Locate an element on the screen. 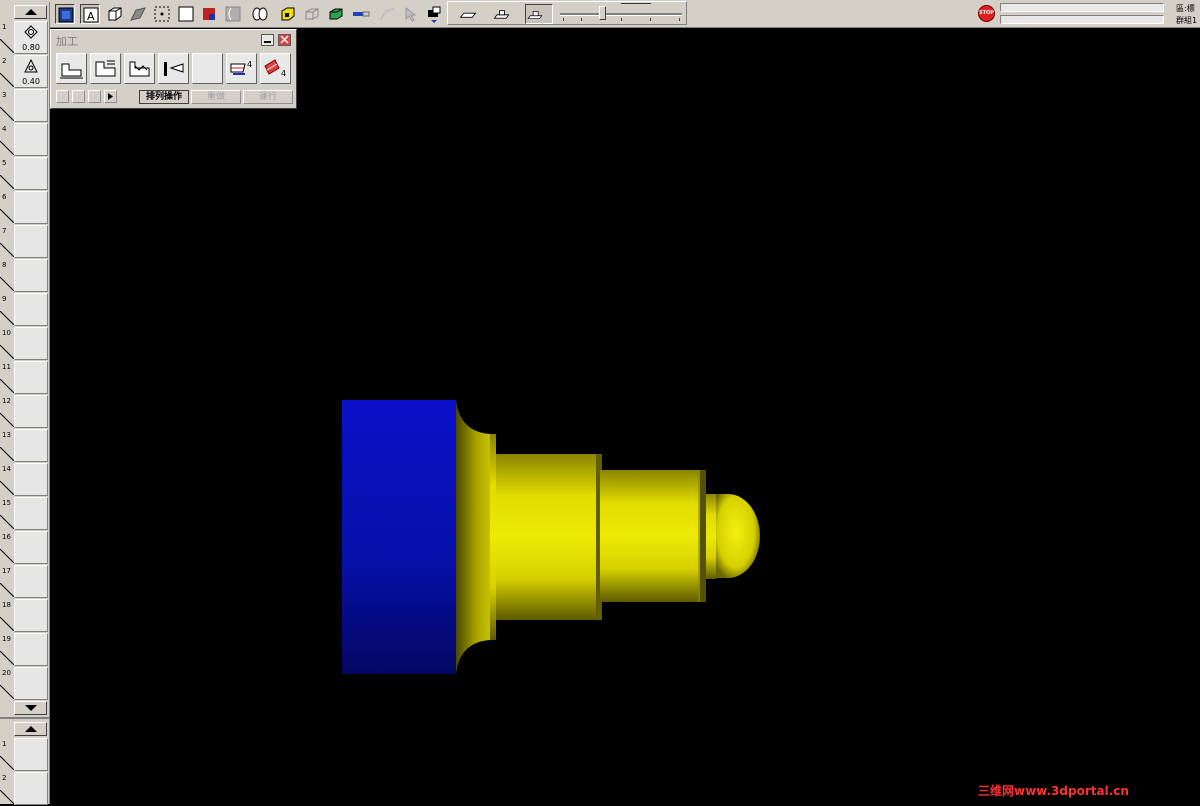 The width and height of the screenshot is (1200, 806). tool-slot: 20 is located at coordinates (24, 684).